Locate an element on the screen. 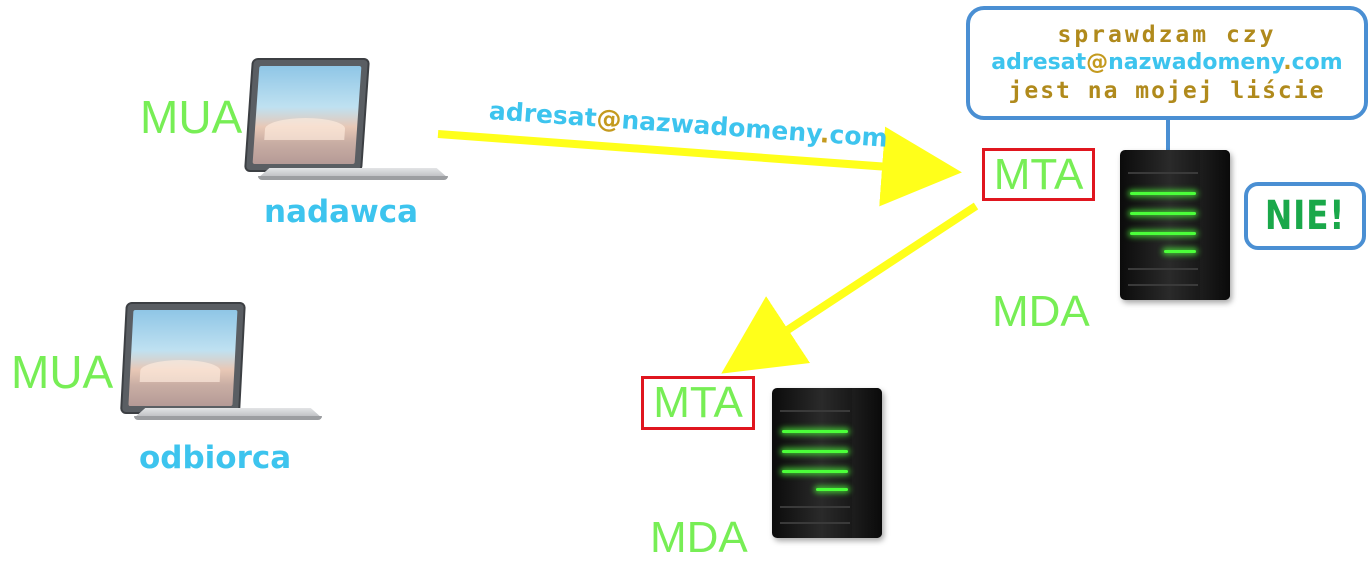 The image size is (1372, 563). recipient-mua-label: MUA is located at coordinates (62, 372).